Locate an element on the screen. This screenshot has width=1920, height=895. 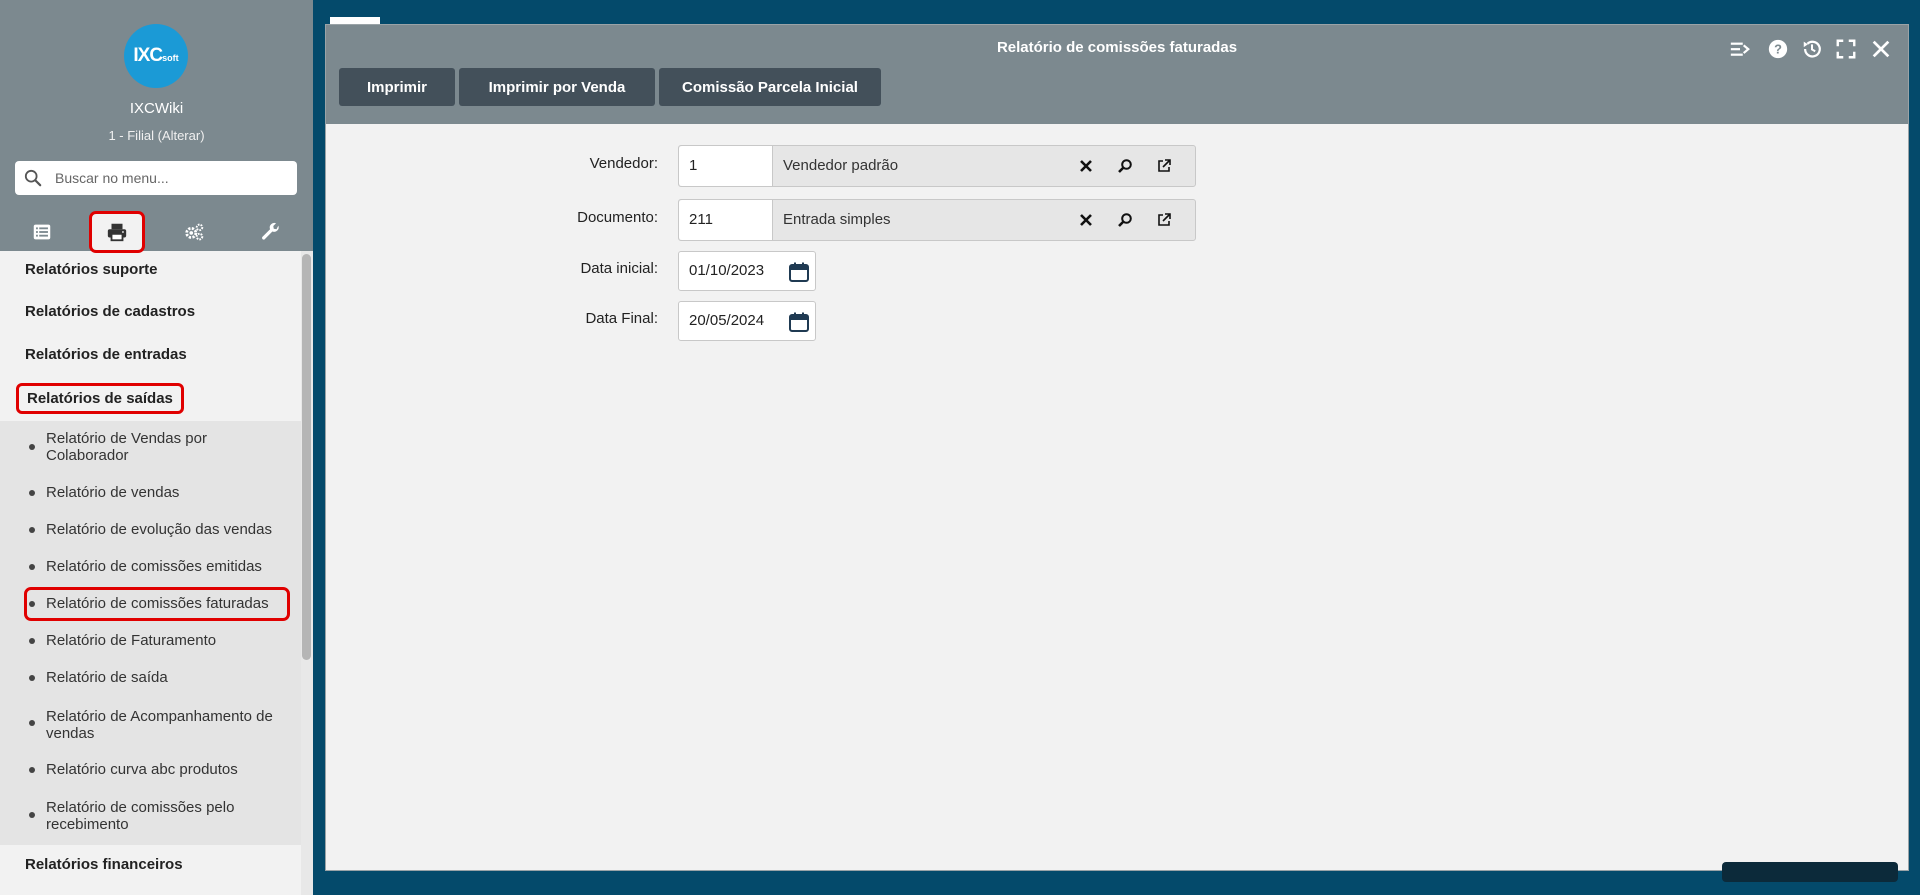
close-icon is located at coordinates (1881, 49).